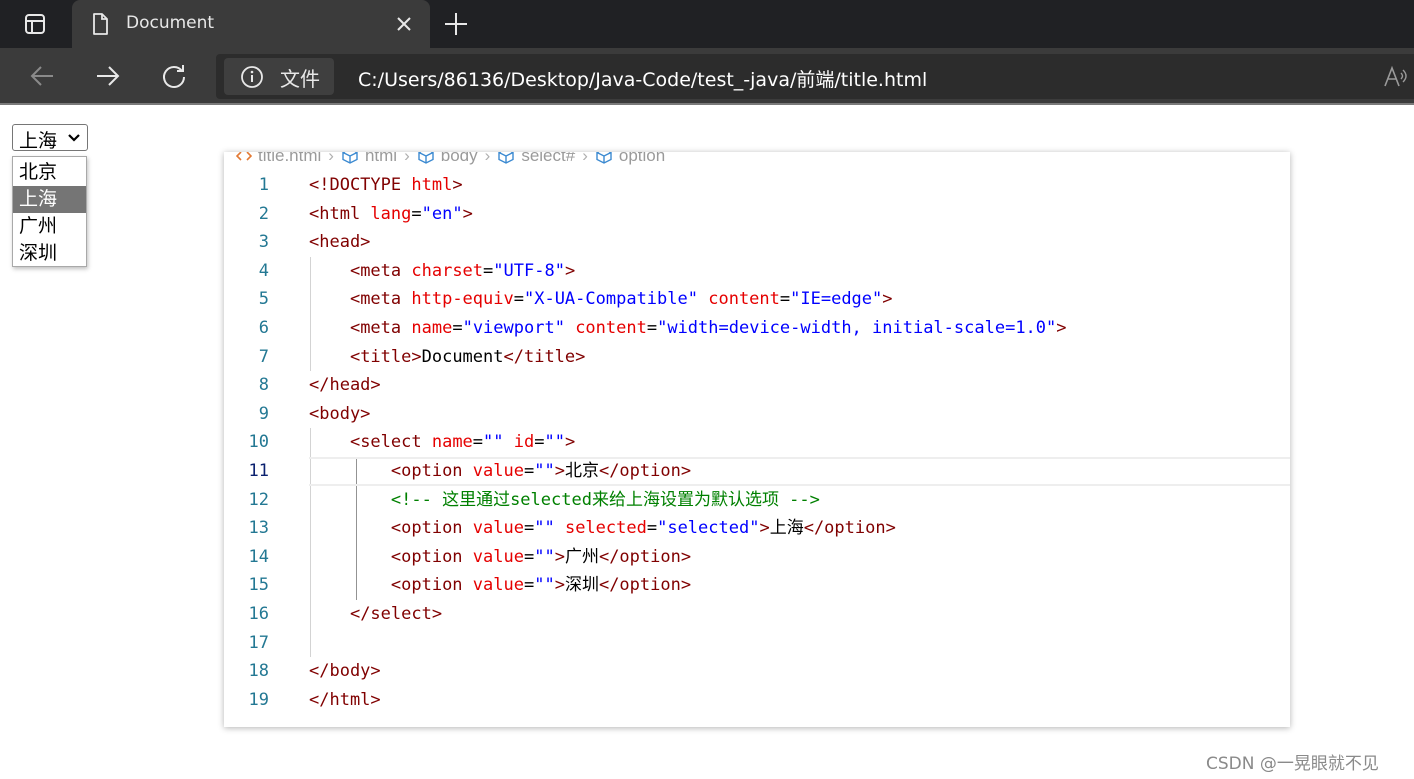 The height and width of the screenshot is (779, 1414). I want to click on code-token: 上海, so click(786, 528).